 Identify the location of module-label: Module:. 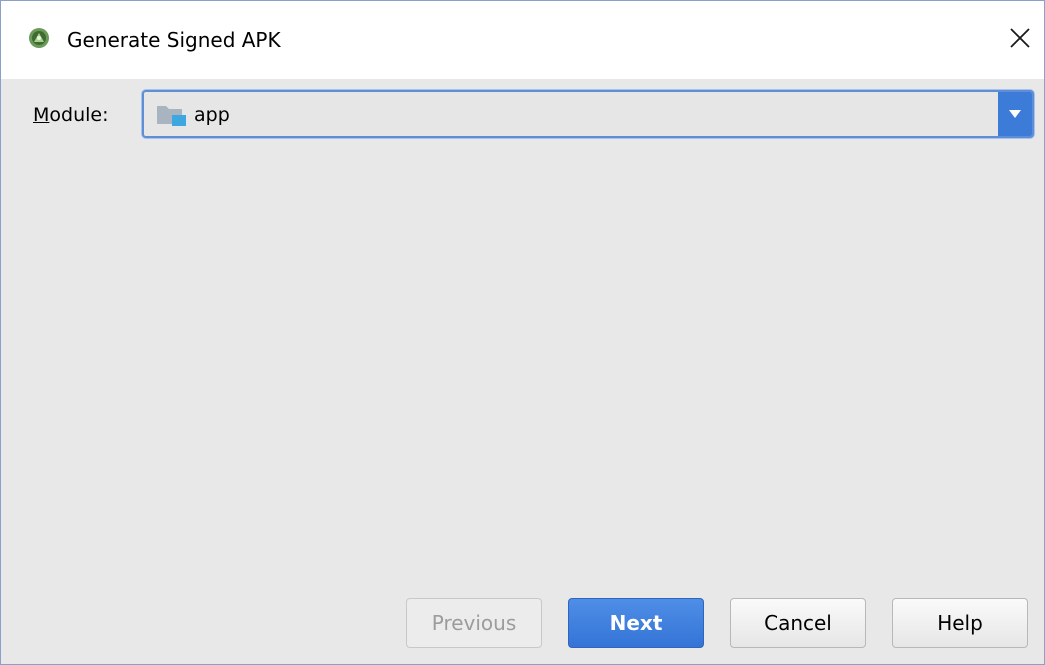
(71, 115).